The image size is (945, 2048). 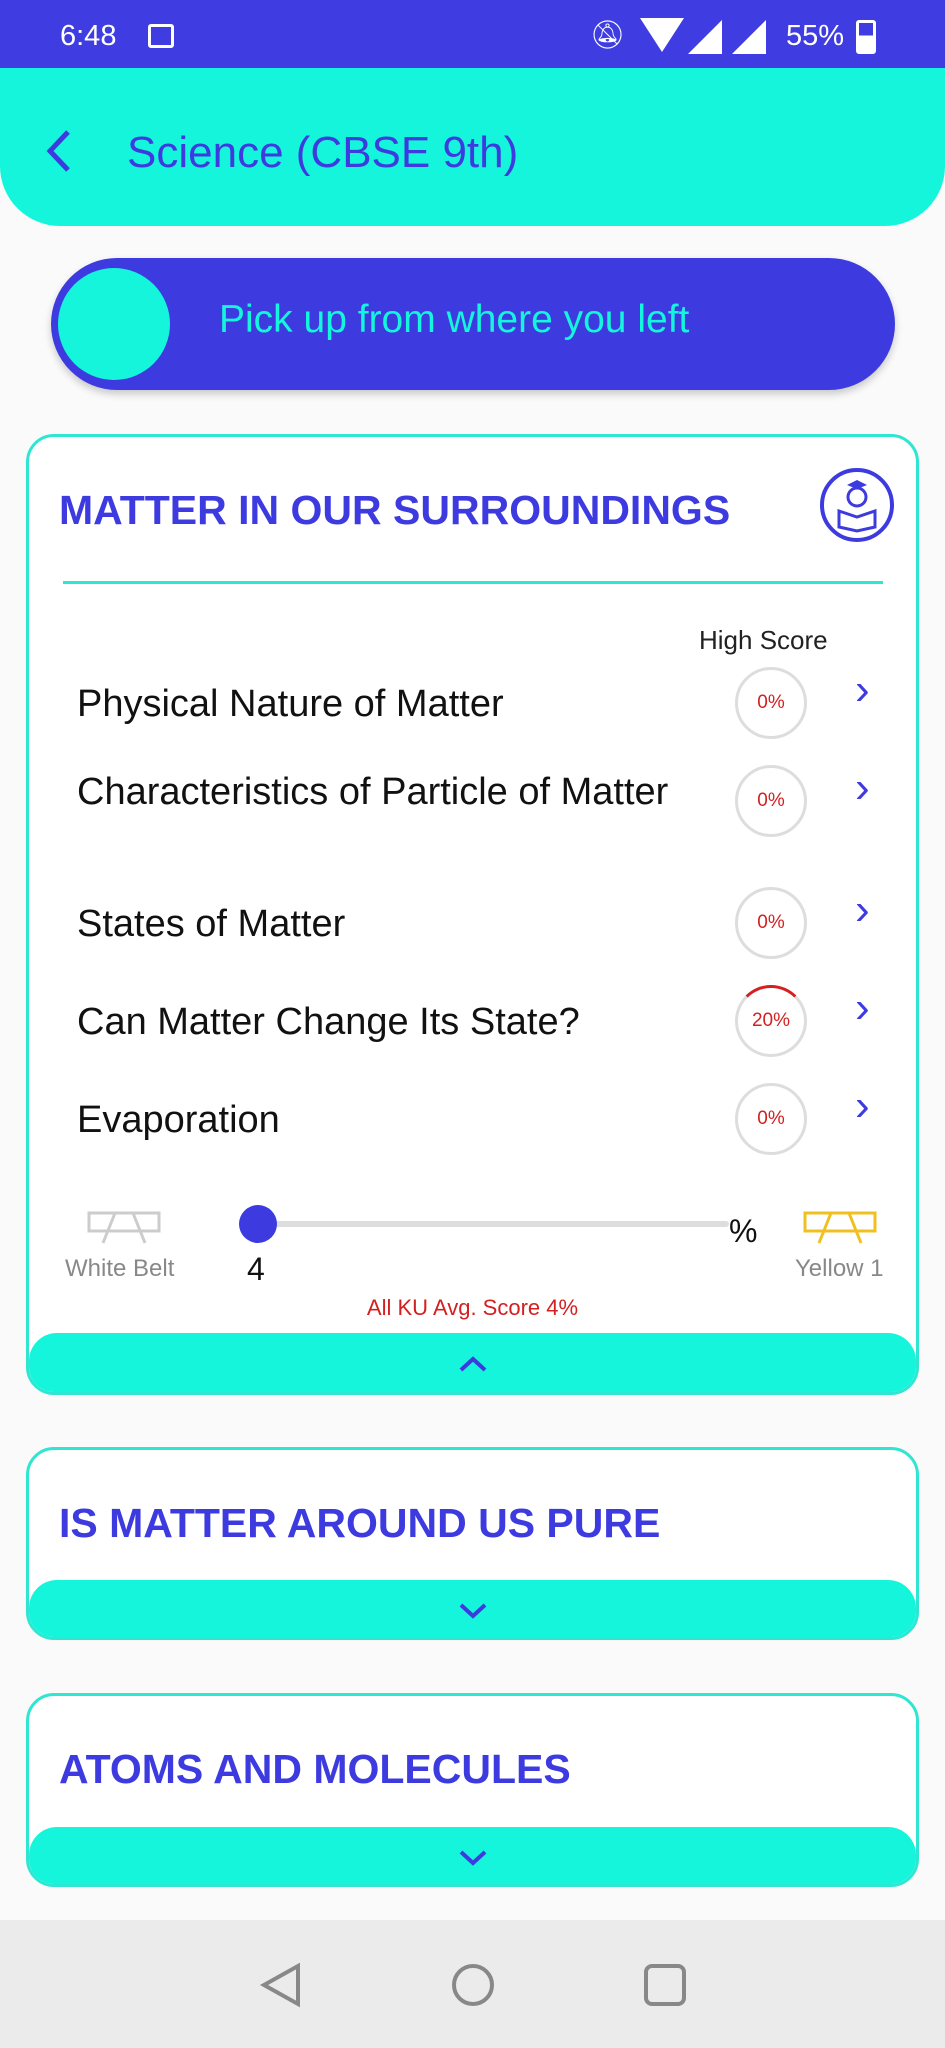 What do you see at coordinates (662, 35) in the screenshot?
I see `wifi-icon` at bounding box center [662, 35].